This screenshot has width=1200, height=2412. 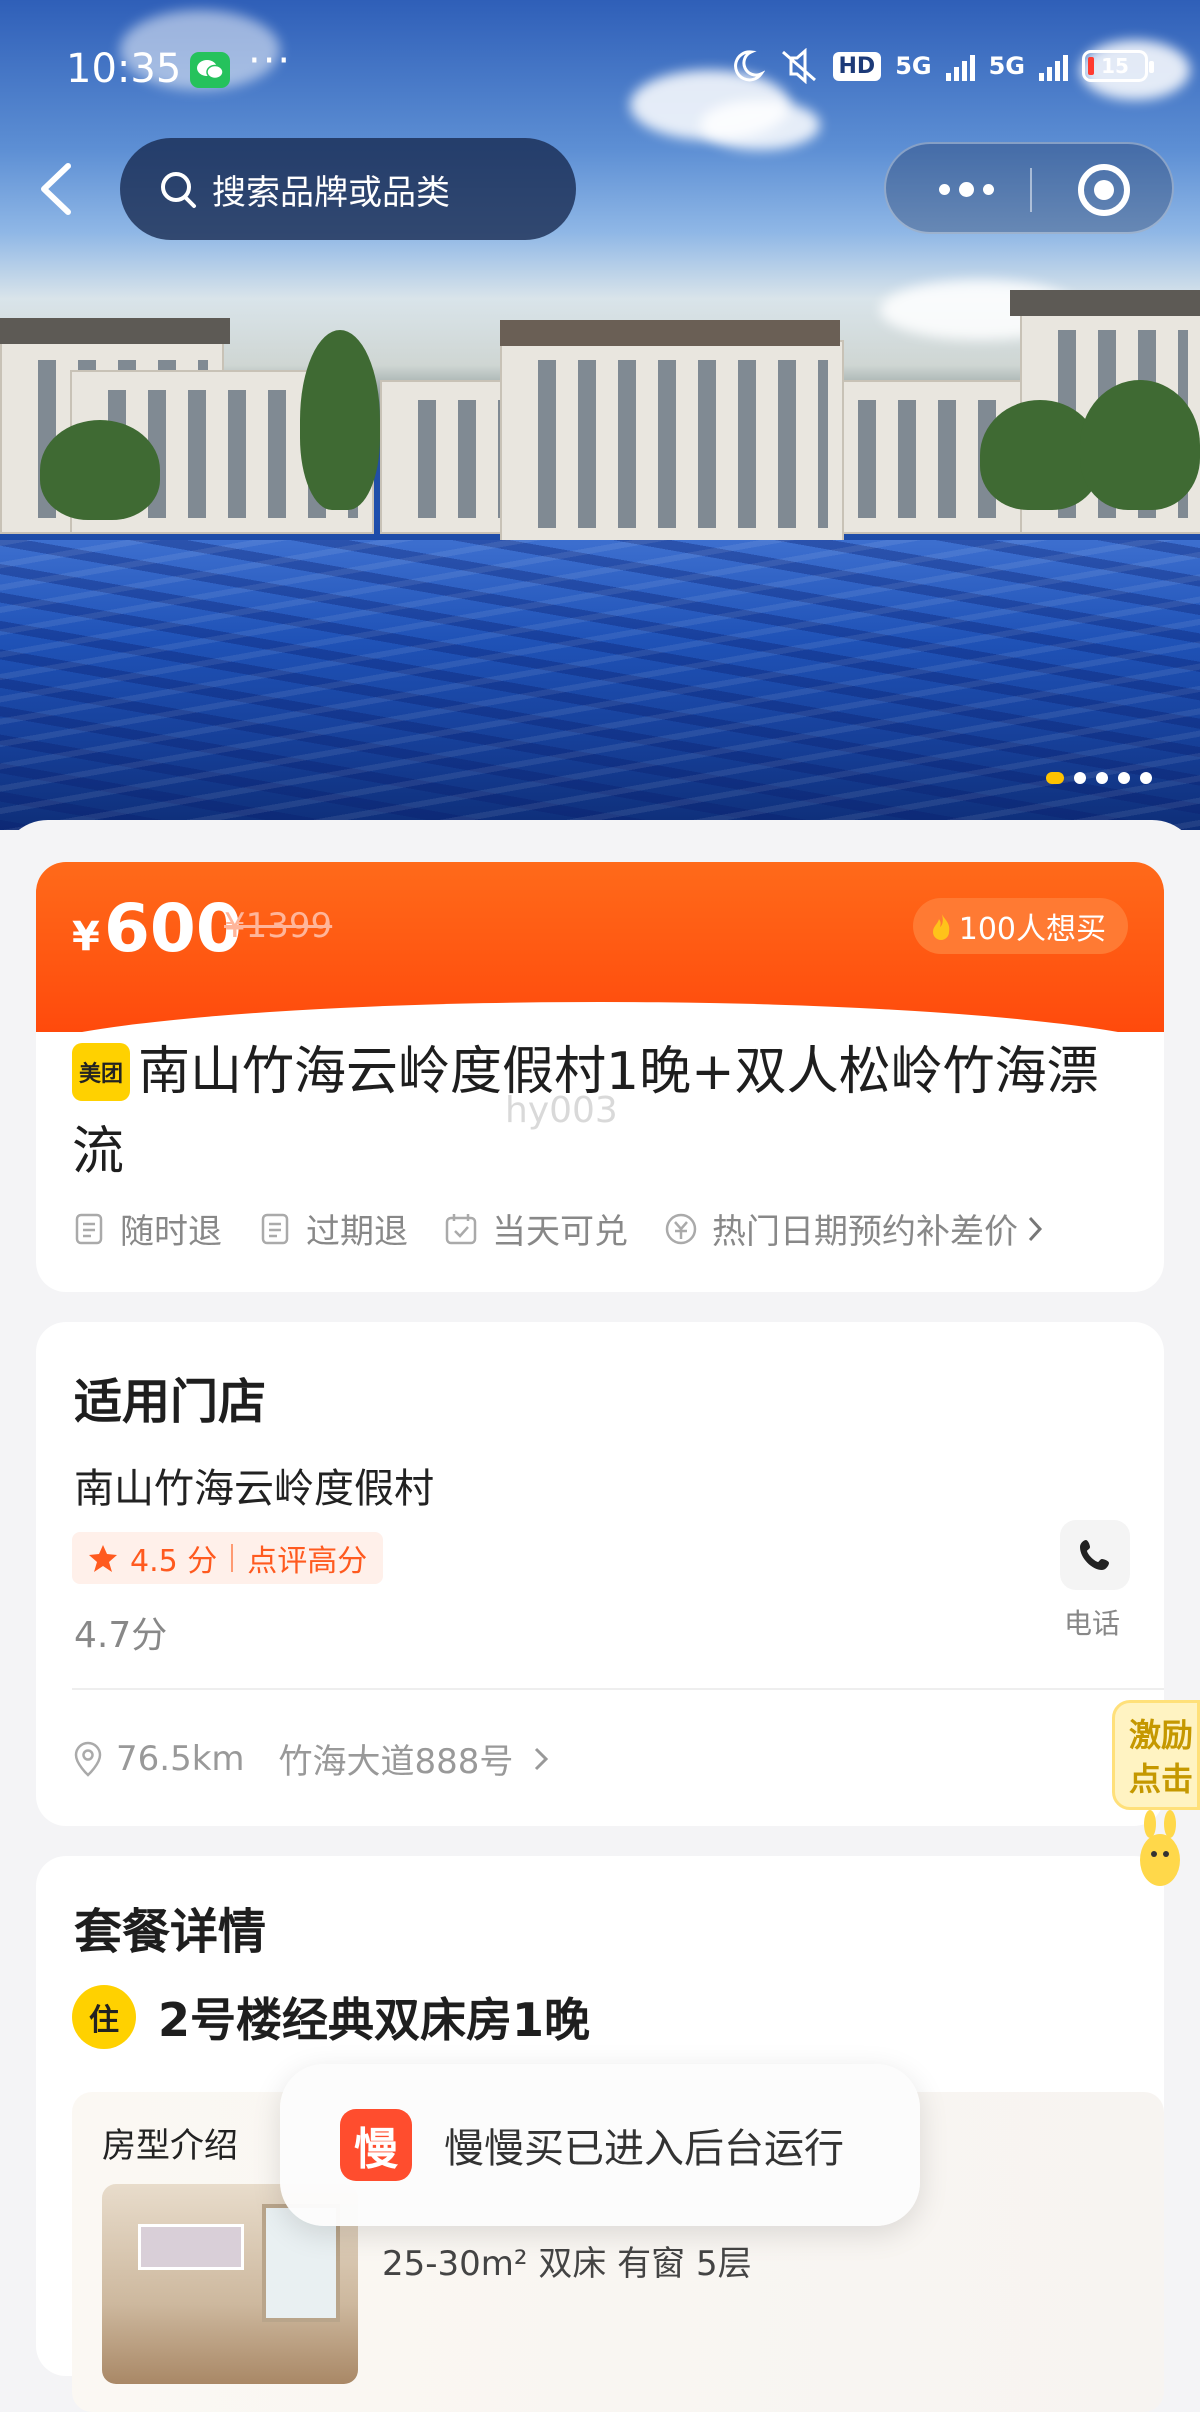 What do you see at coordinates (307, 1561) in the screenshot?
I see `rating-note: 点评高分` at bounding box center [307, 1561].